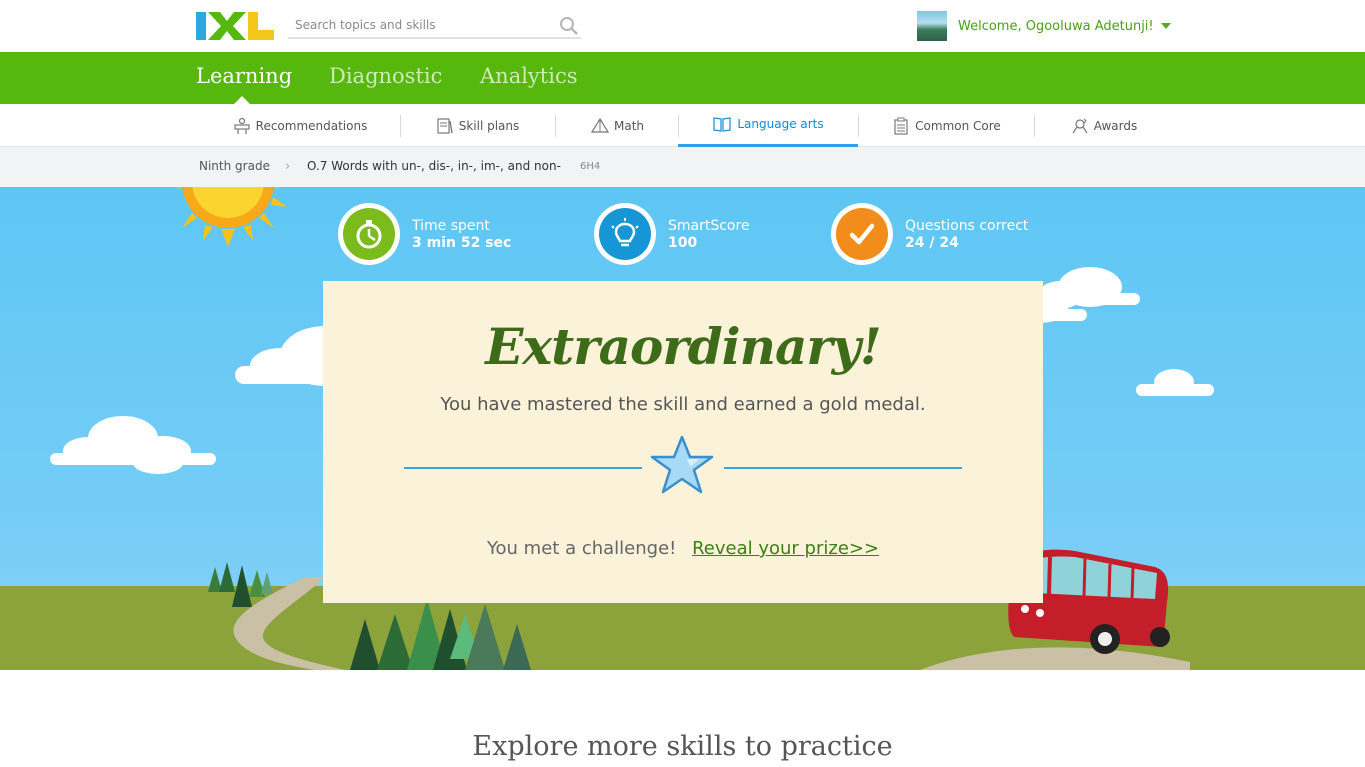 The height and width of the screenshot is (767, 1365). What do you see at coordinates (780, 124) in the screenshot?
I see `subnav-label: Language arts` at bounding box center [780, 124].